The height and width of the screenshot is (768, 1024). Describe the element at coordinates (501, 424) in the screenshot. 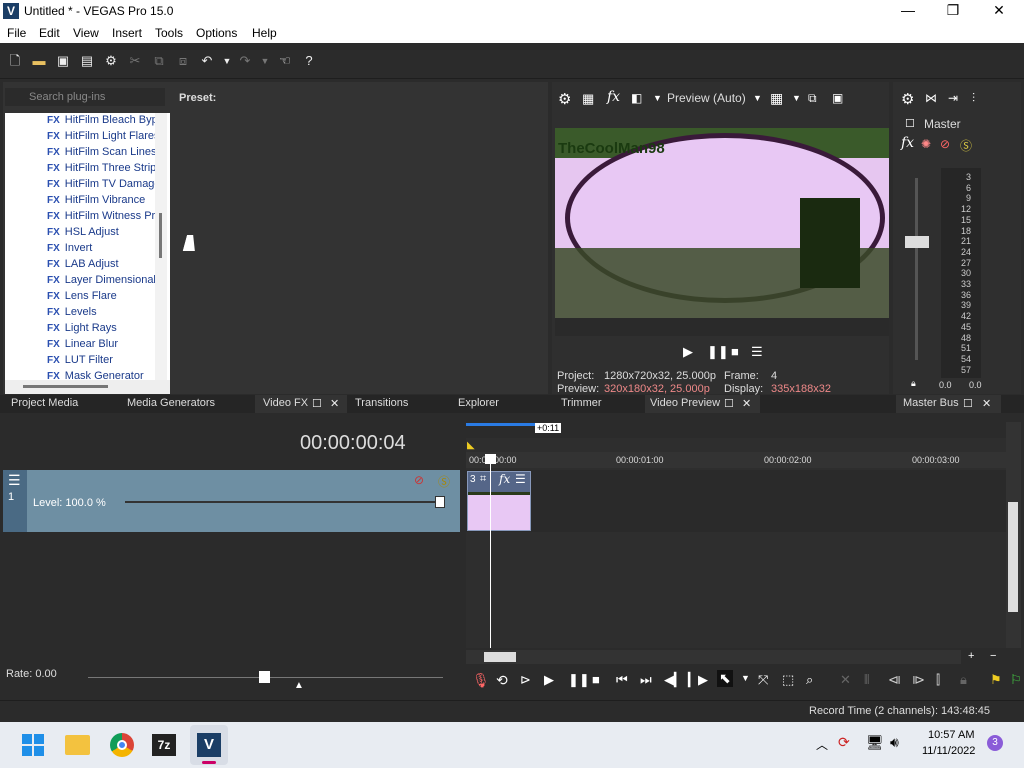

I see `selection-bar` at that location.